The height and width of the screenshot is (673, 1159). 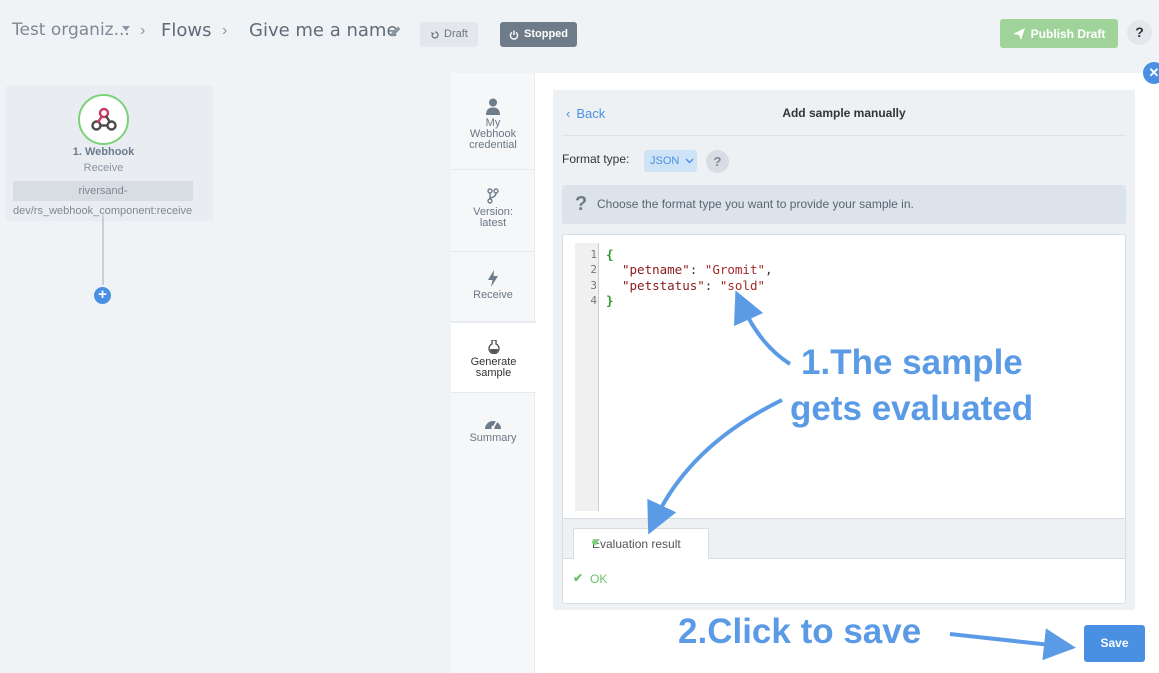 I want to click on annotation-text: 2.Click to save, so click(x=800, y=631).